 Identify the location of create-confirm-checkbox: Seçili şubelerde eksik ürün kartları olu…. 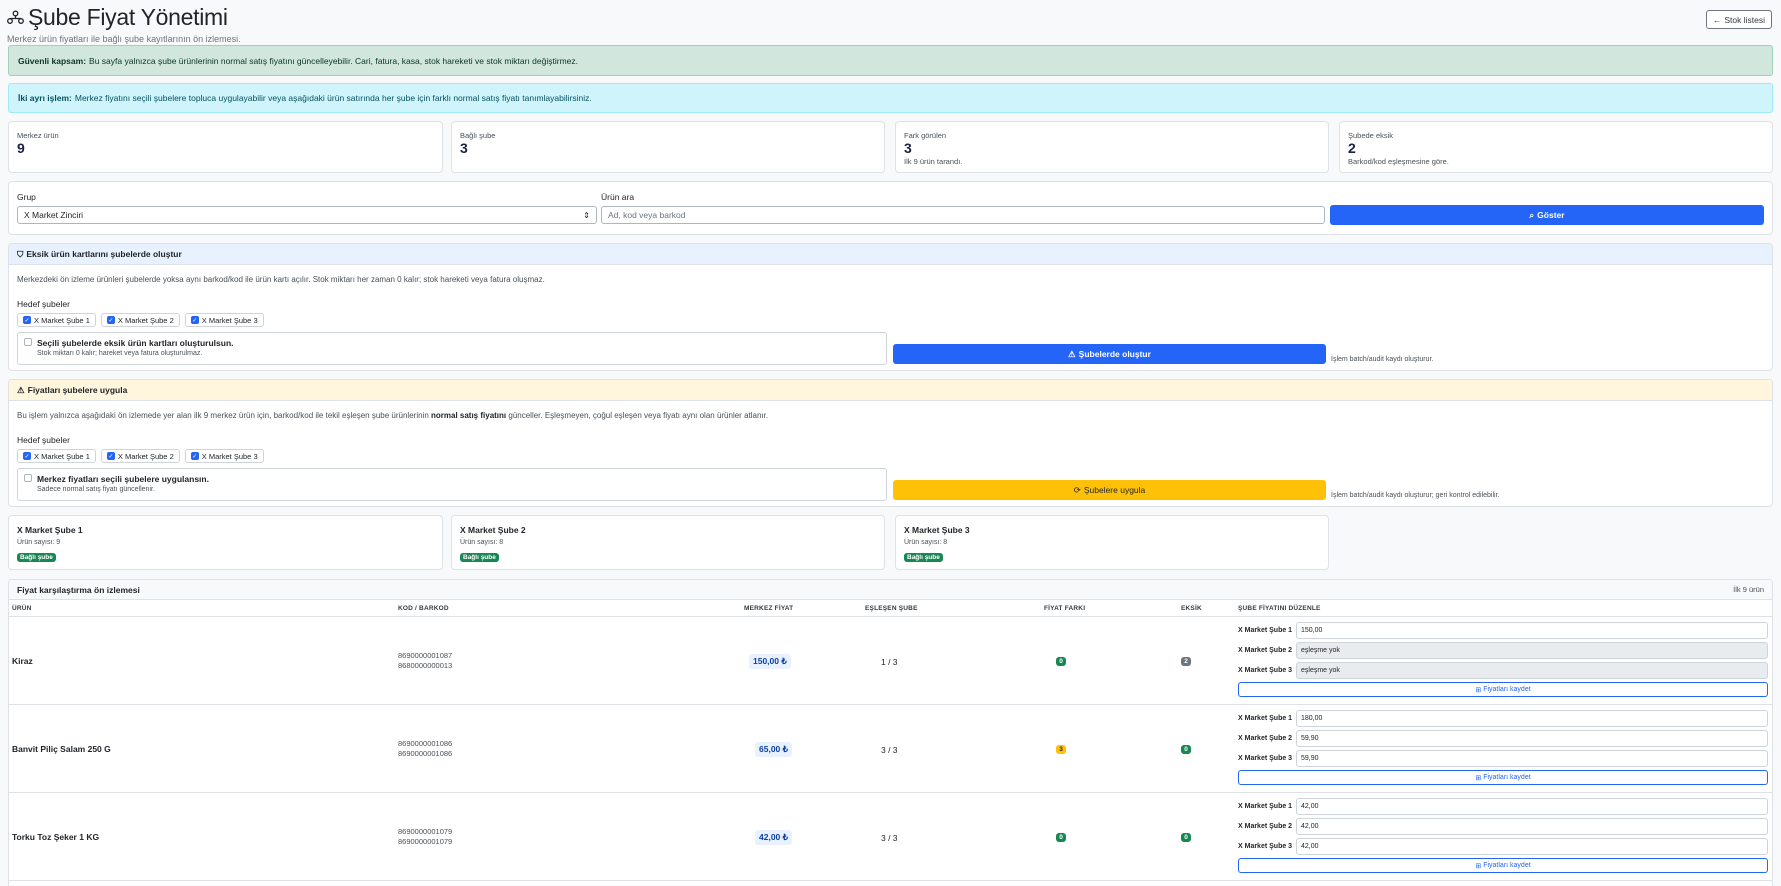
(452, 348).